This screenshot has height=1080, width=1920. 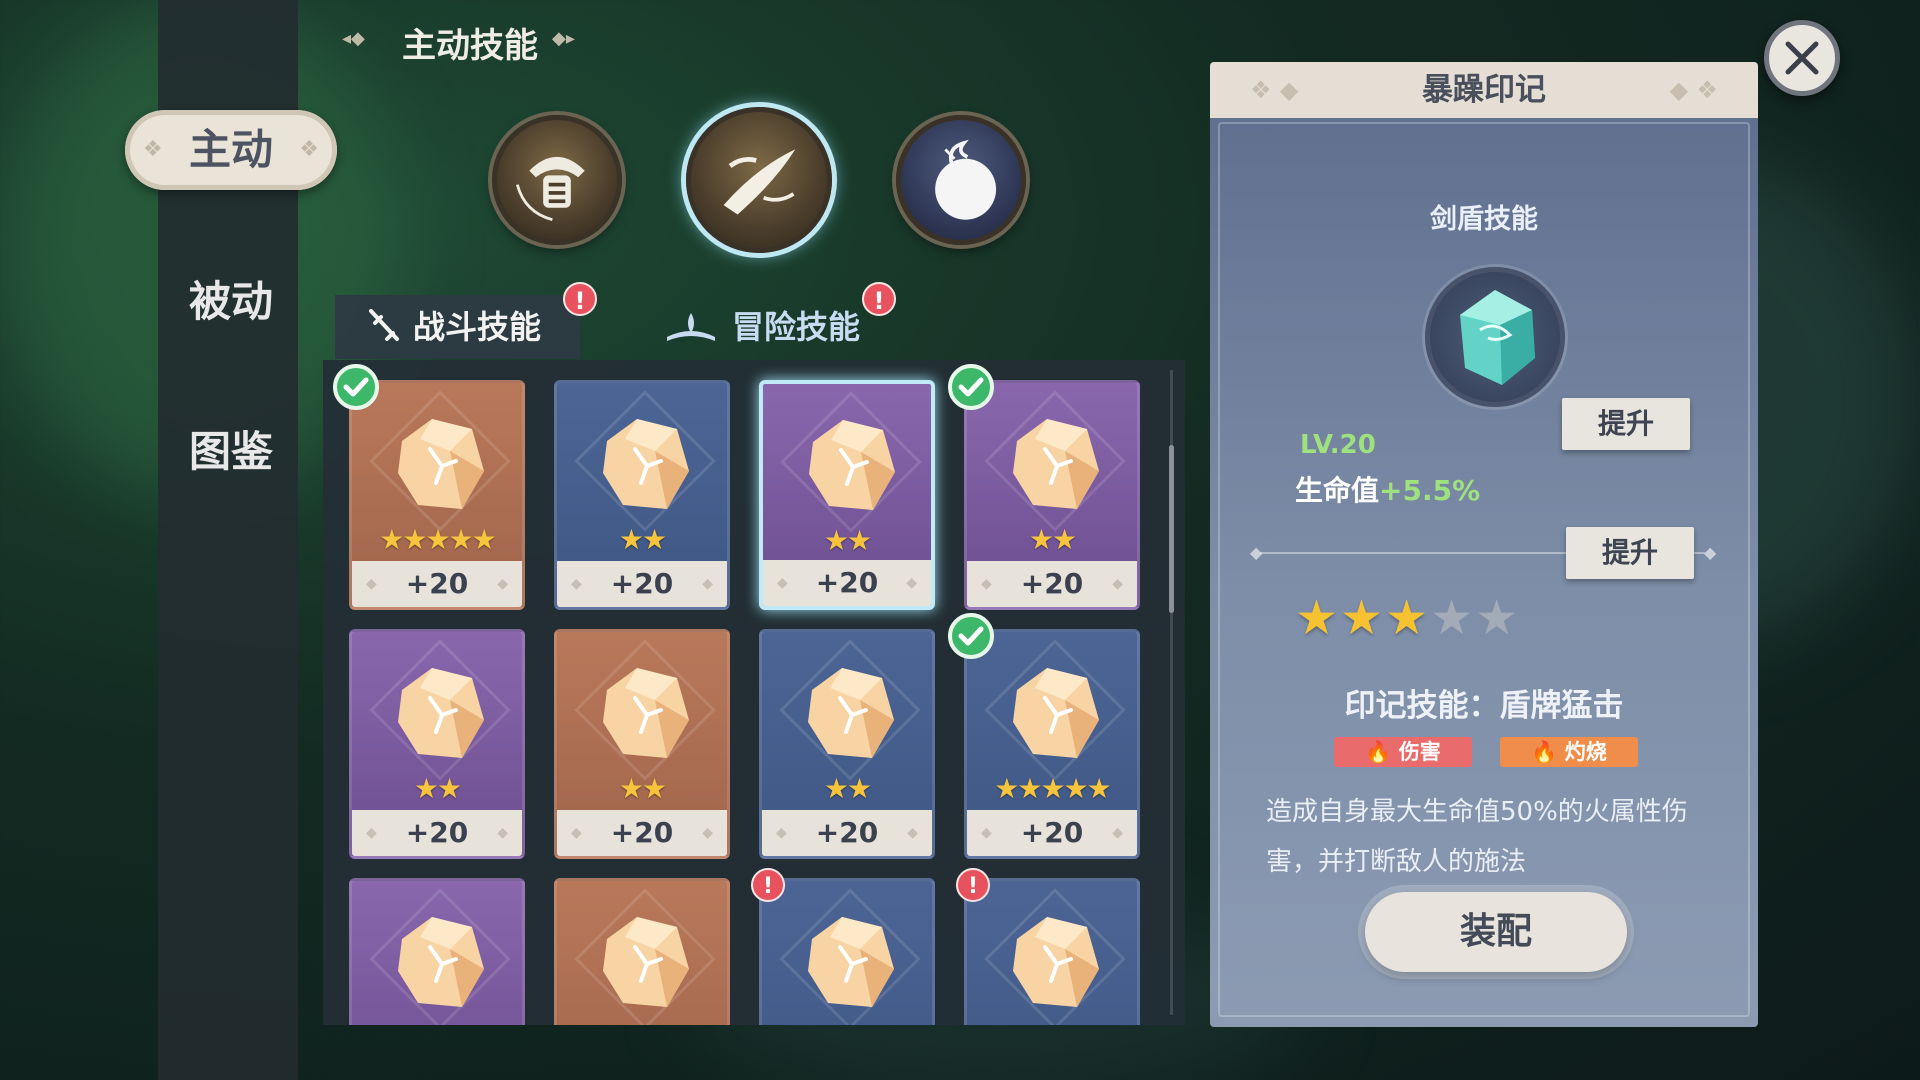 I want to click on stat-value: +5.5%, so click(x=1430, y=490).